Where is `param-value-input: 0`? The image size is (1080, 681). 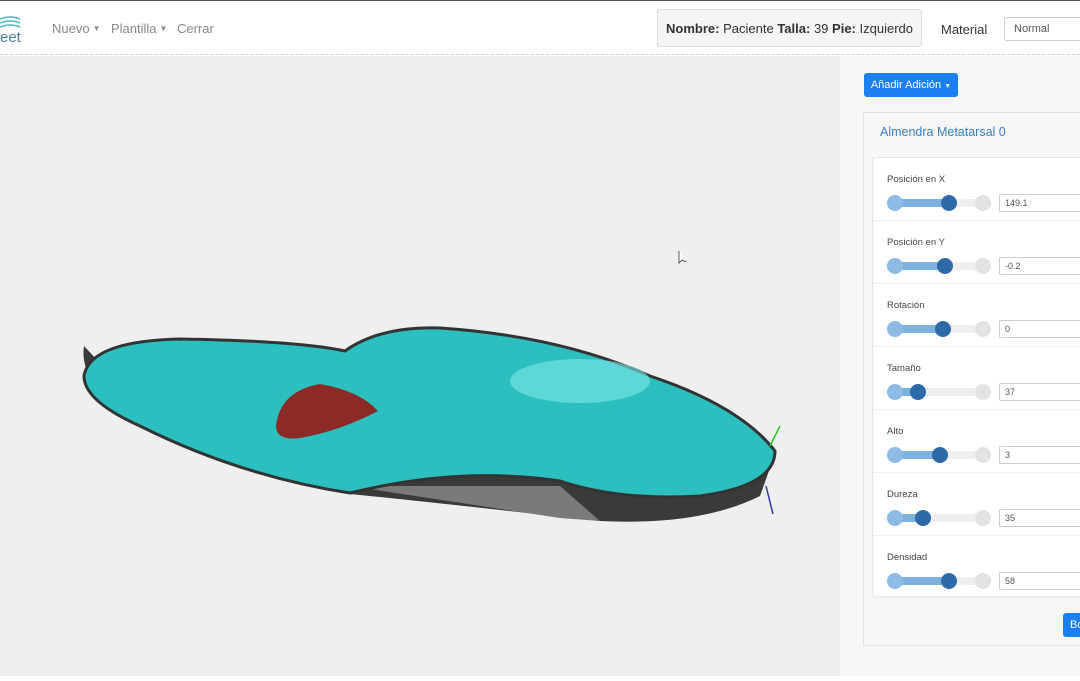 param-value-input: 0 is located at coordinates (1039, 329).